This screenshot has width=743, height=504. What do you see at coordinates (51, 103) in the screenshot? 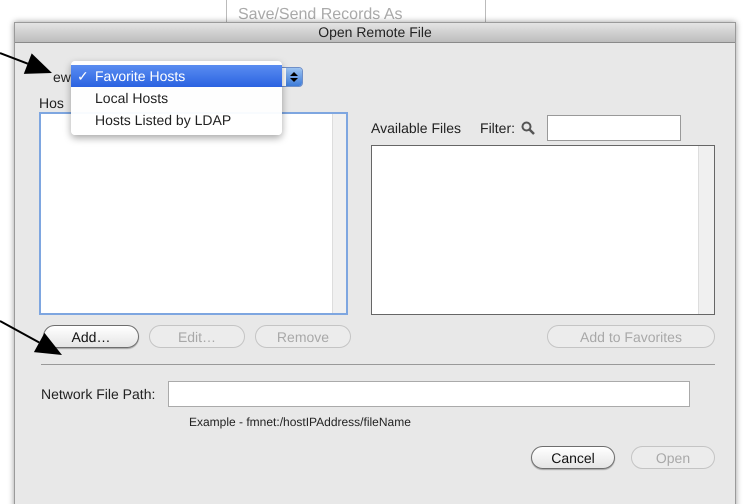
I see `hosts-label: Hos` at bounding box center [51, 103].